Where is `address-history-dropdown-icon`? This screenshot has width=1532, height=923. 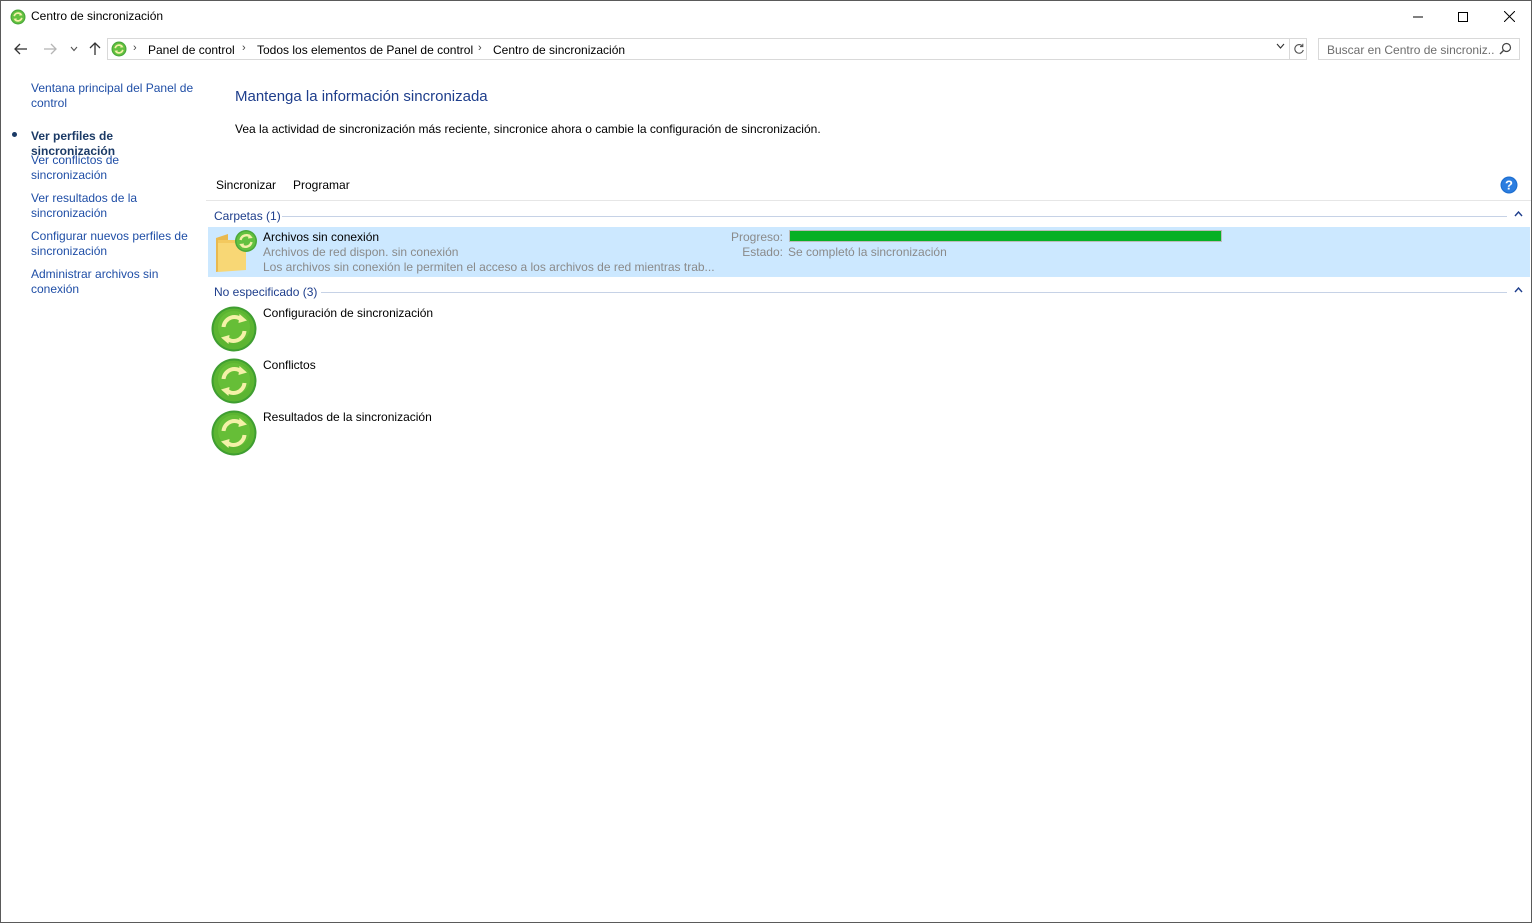 address-history-dropdown-icon is located at coordinates (1280, 46).